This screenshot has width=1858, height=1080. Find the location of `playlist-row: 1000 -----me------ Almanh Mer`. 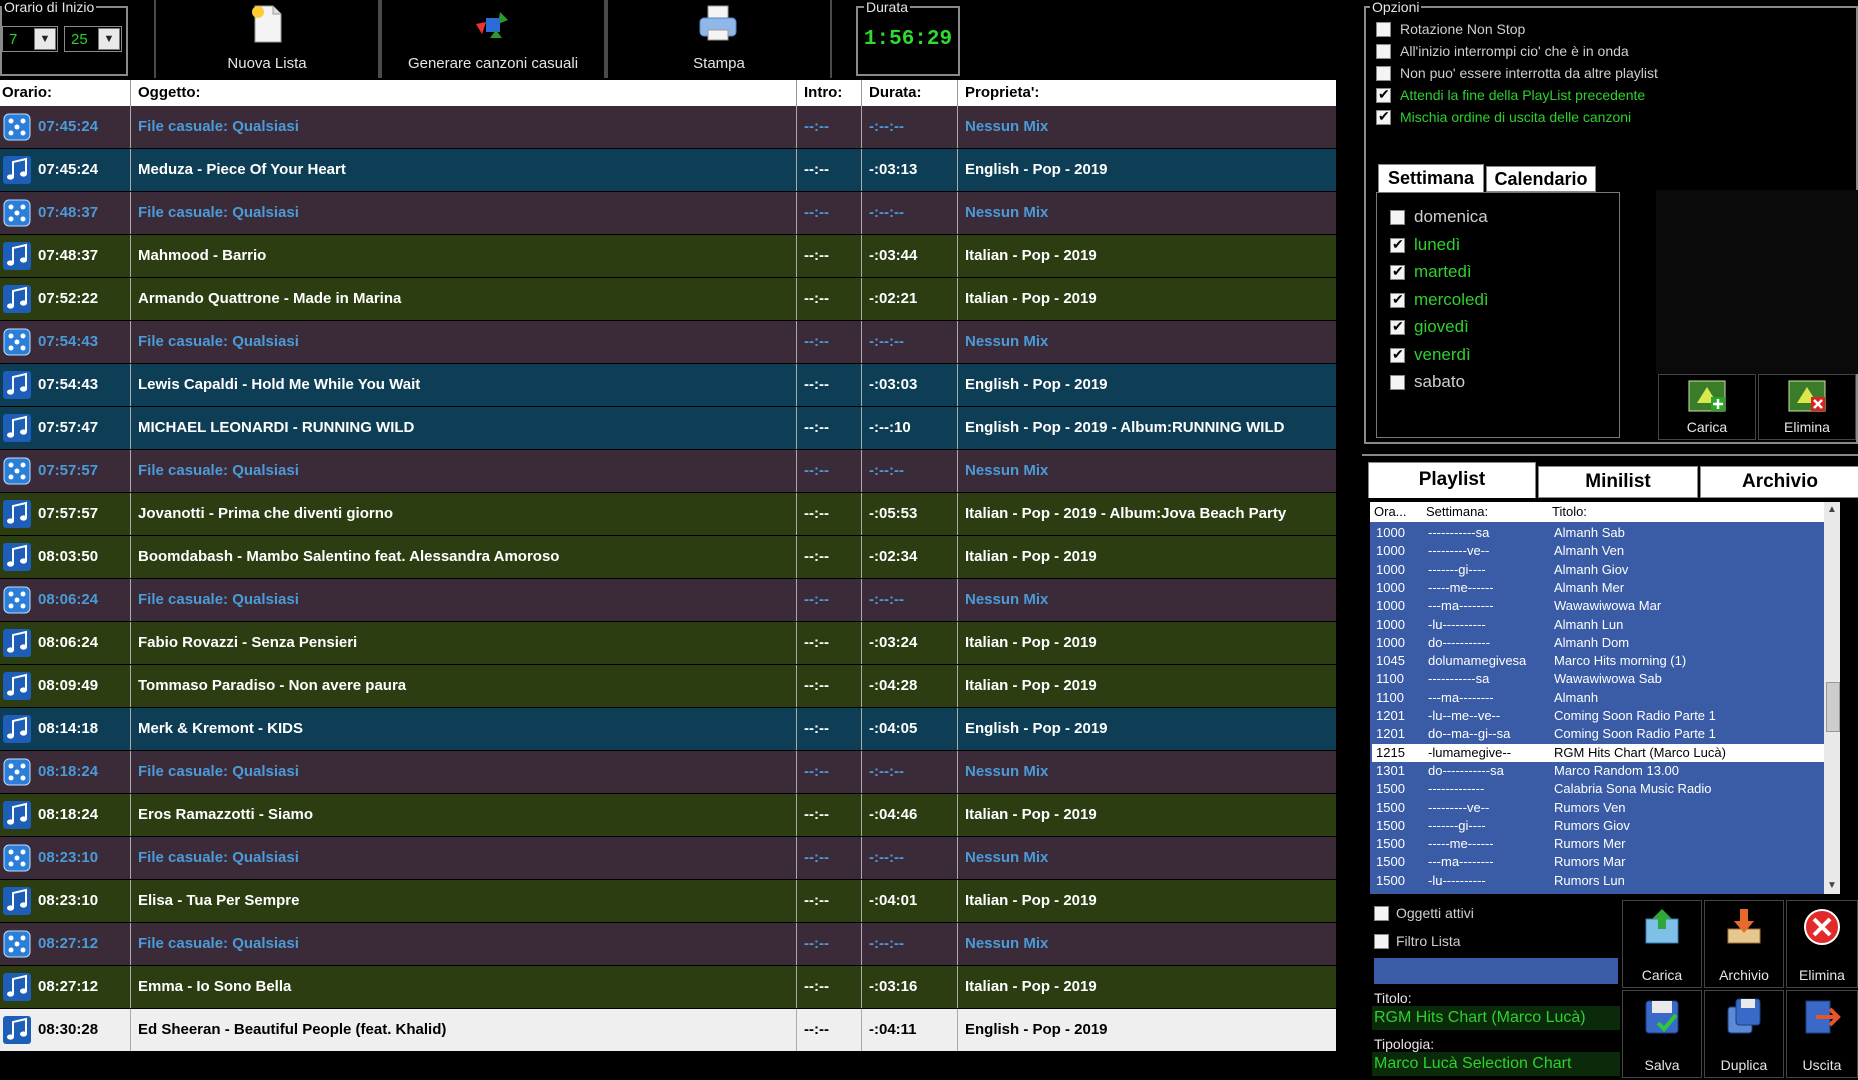

playlist-row: 1000 -----me------ Almanh Mer is located at coordinates (1600, 588).